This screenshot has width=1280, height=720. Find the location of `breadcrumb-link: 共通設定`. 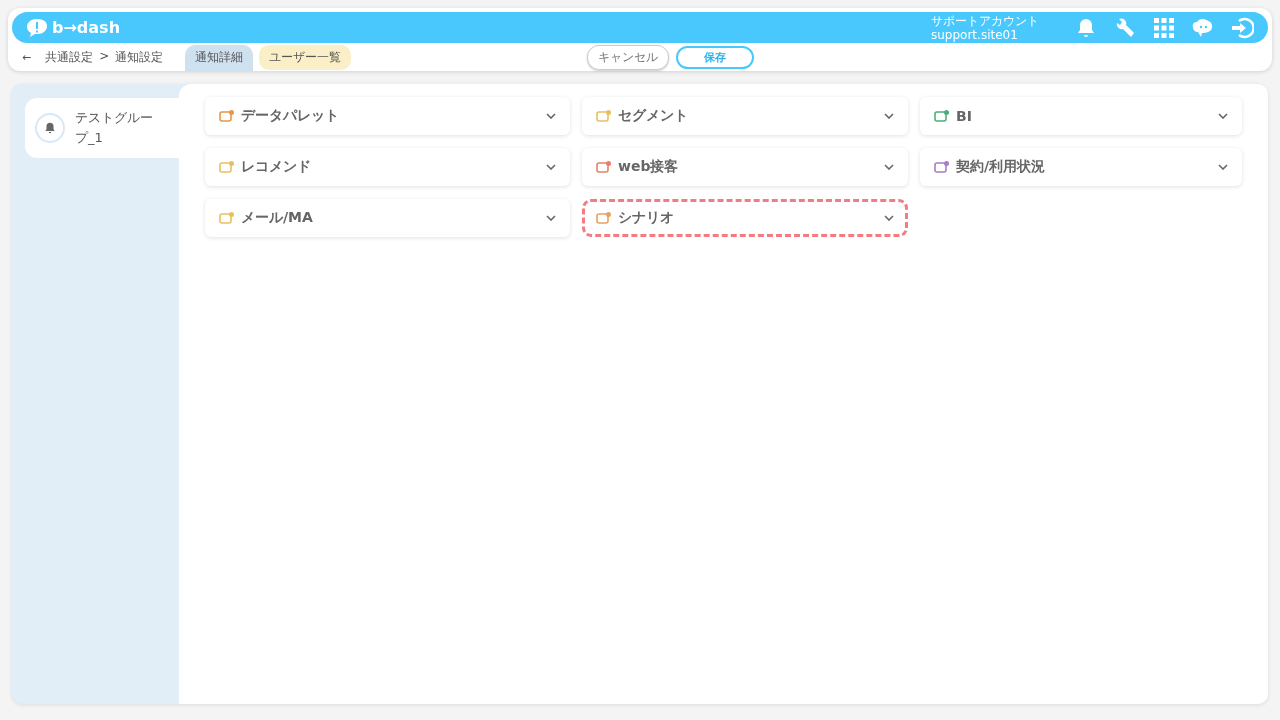

breadcrumb-link: 共通設定 is located at coordinates (69, 57).